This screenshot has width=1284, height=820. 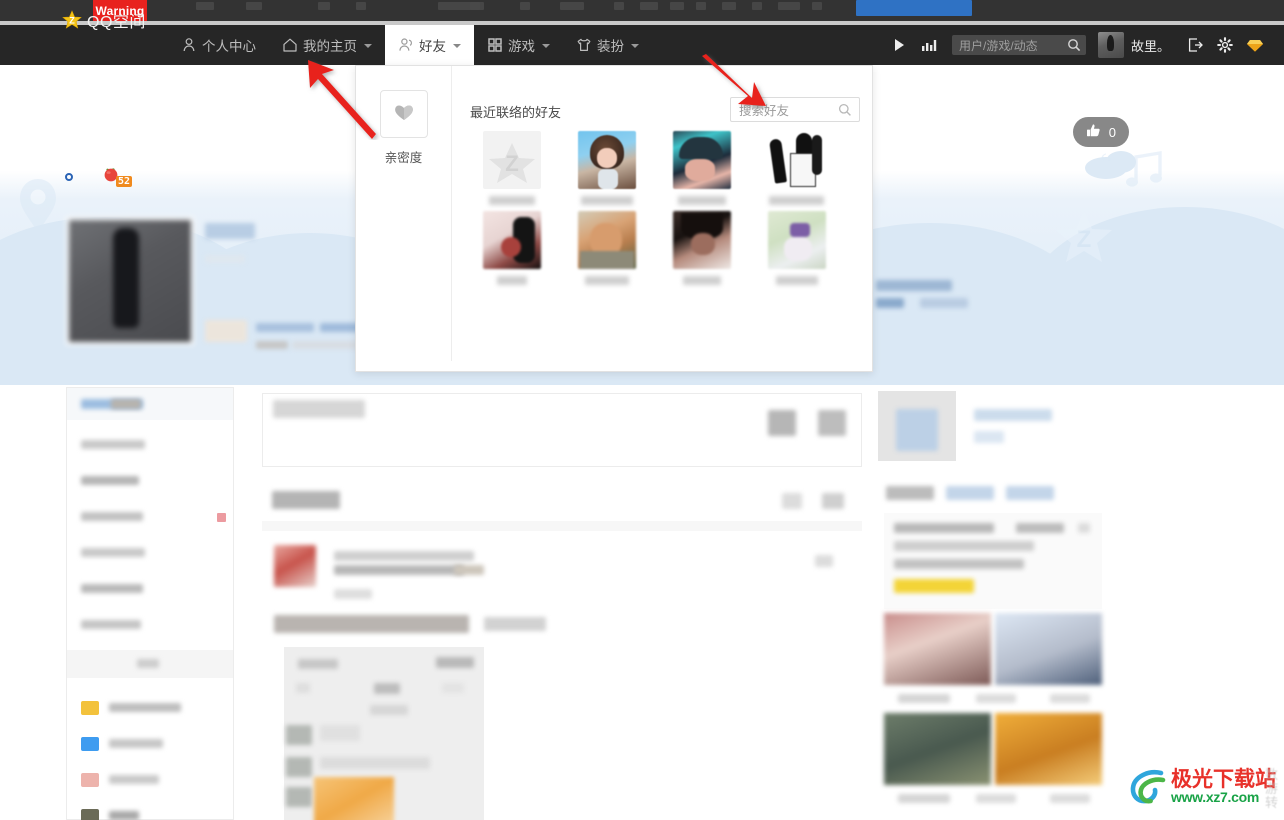 What do you see at coordinates (218, 45) in the screenshot?
I see `nav-item-personal-center: 个人中心` at bounding box center [218, 45].